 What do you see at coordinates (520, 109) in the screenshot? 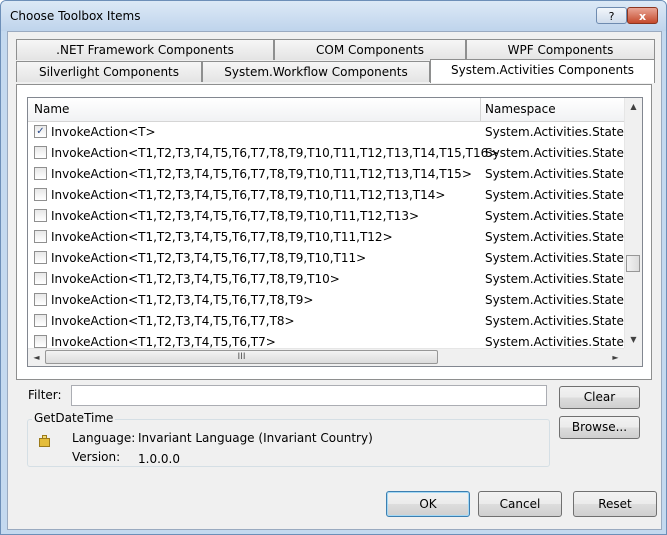
I see `column-header-namespace: Namespace` at bounding box center [520, 109].